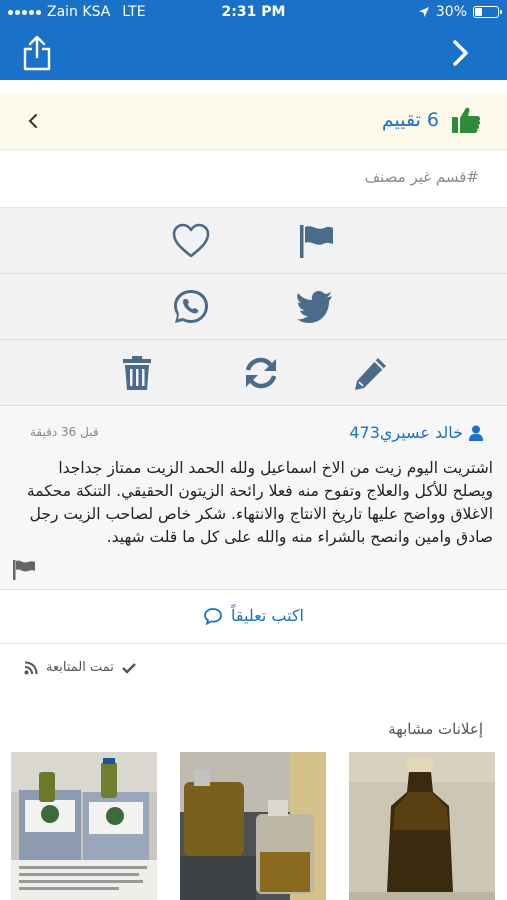 The image size is (507, 900). Describe the element at coordinates (317, 241) in the screenshot. I see `flag-icon` at that location.